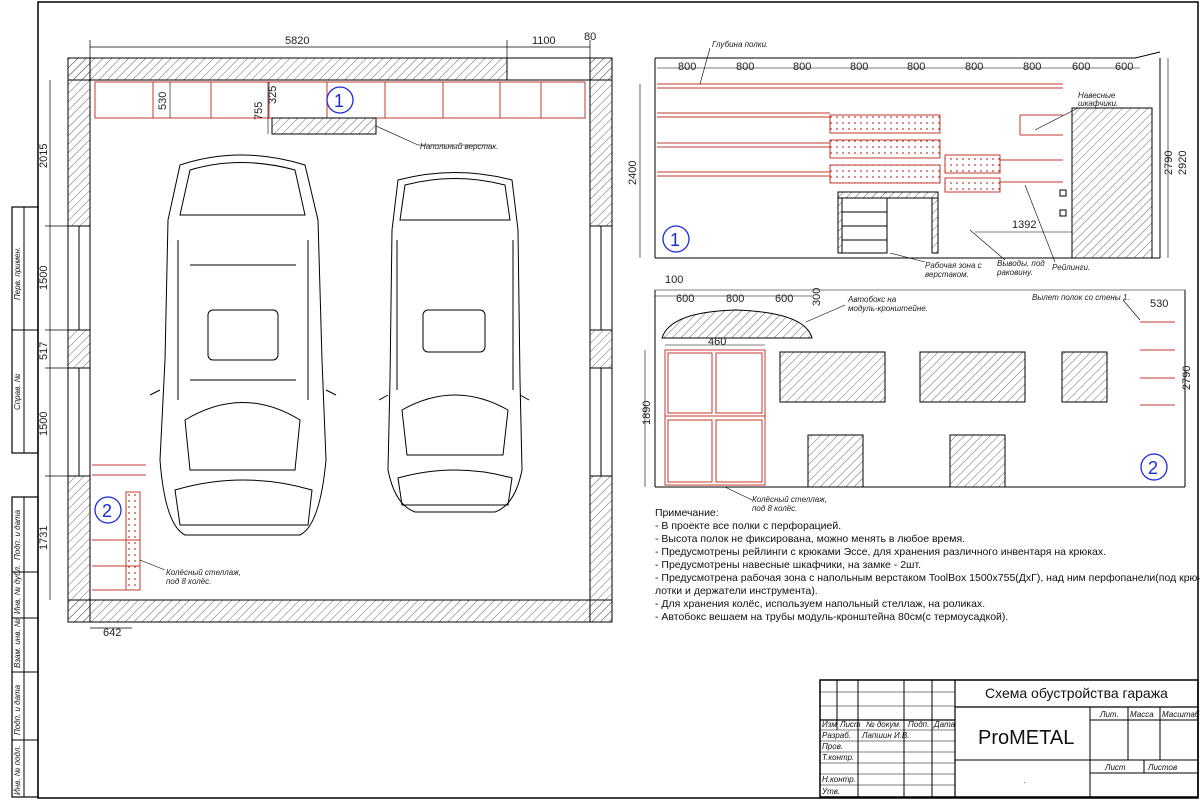 Image resolution: width=1200 pixels, height=800 pixels. What do you see at coordinates (339, 101) in the screenshot?
I see `marker-1-plan-label: 1` at bounding box center [339, 101].